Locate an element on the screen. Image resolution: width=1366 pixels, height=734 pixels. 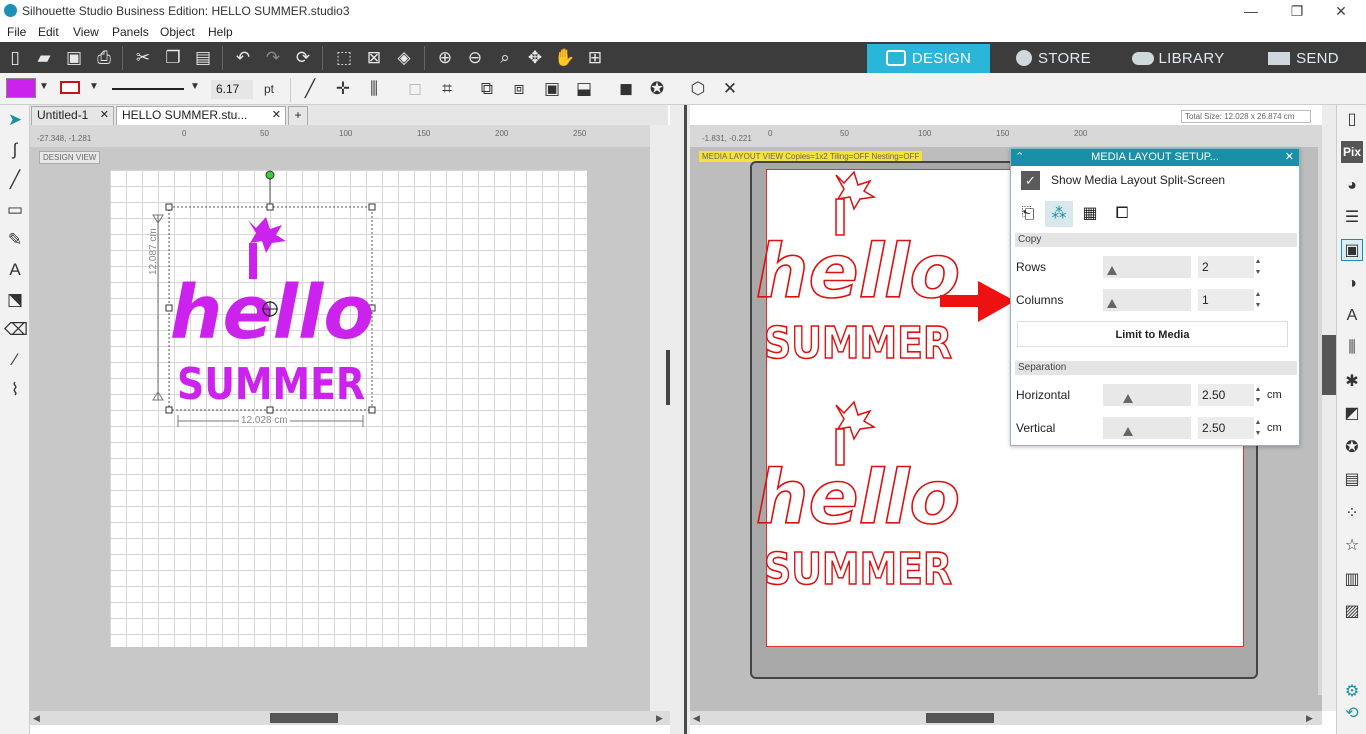
settings-gear-icon: ⚙ is located at coordinates (1352, 692).